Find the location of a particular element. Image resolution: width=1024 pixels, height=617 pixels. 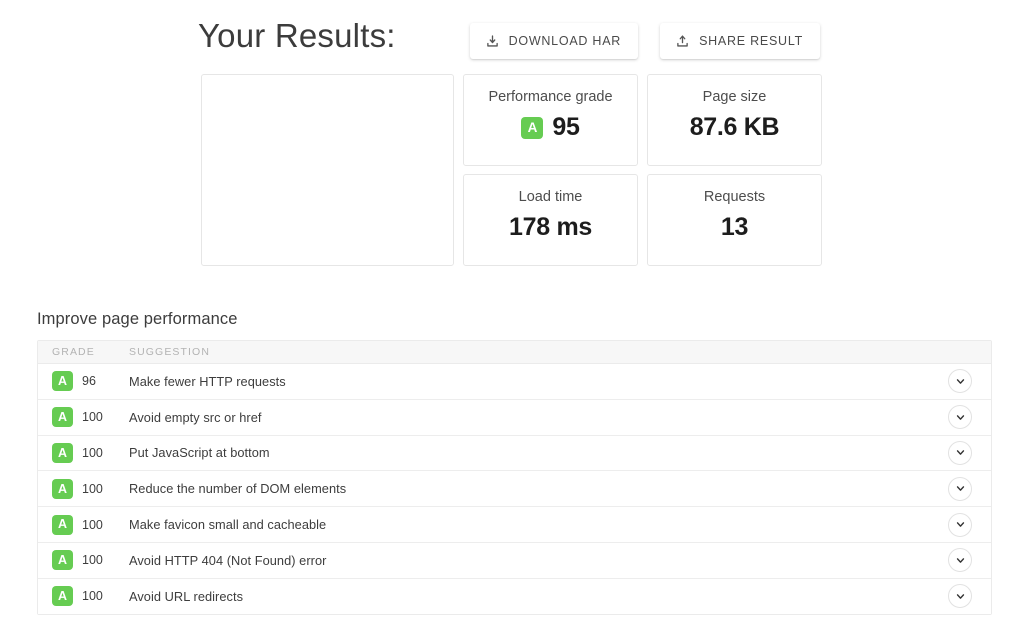

stat-value: 178 ms is located at coordinates (550, 227).